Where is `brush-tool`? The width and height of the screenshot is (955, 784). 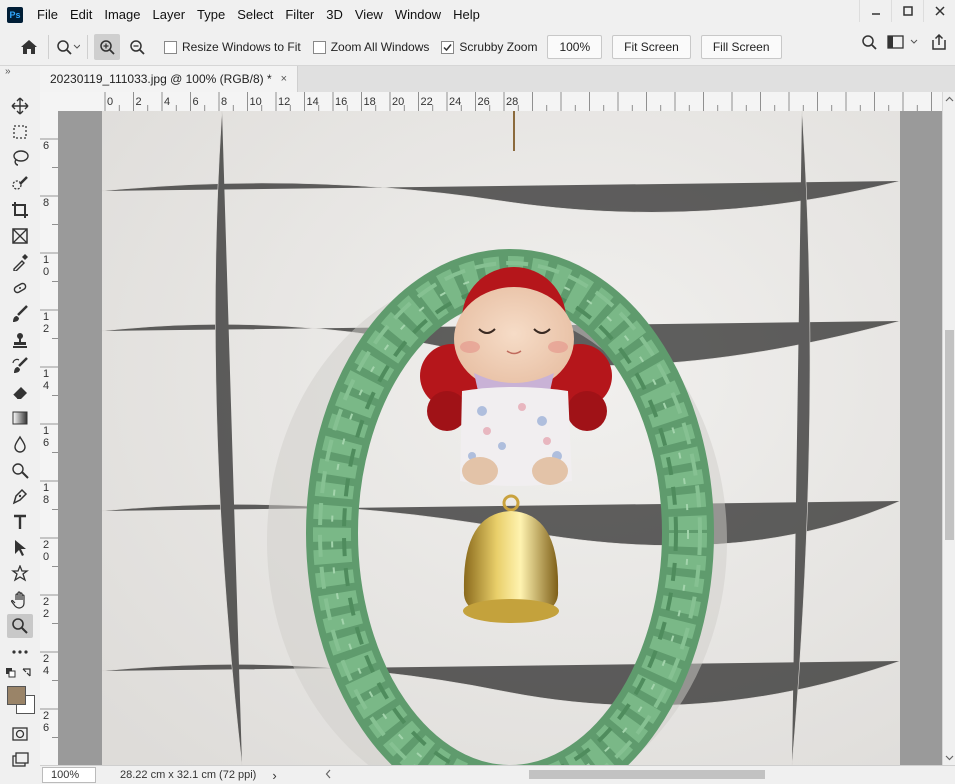 brush-tool is located at coordinates (20, 314).